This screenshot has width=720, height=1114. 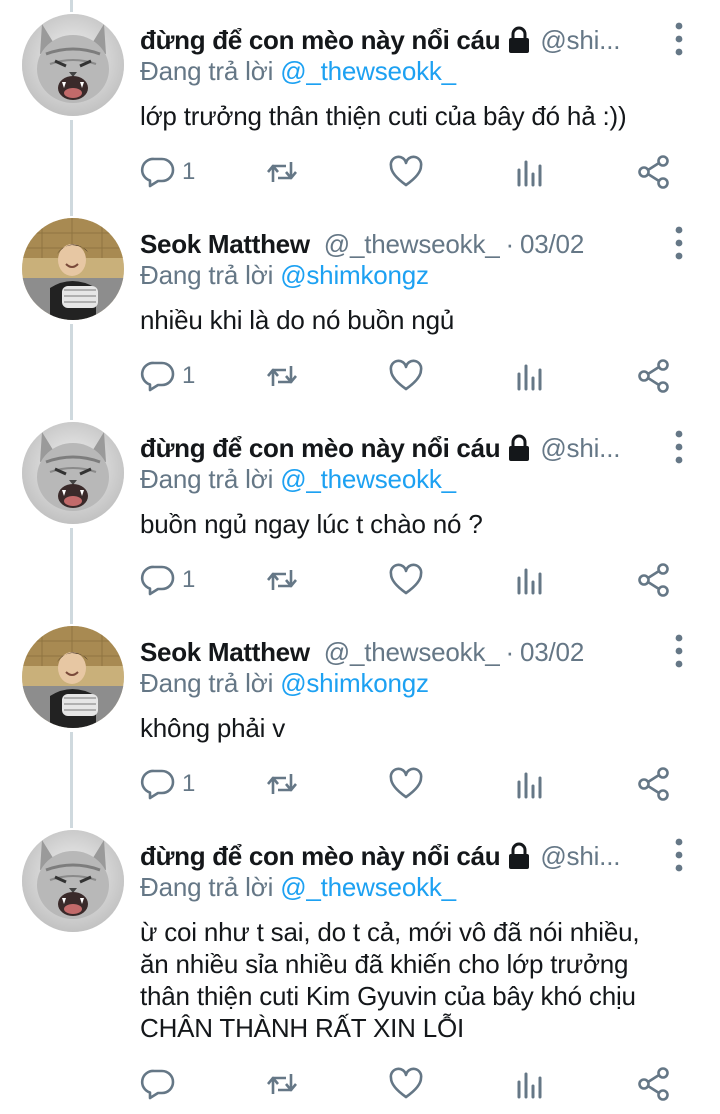 I want to click on tweet-text: không phải v, so click(x=420, y=728).